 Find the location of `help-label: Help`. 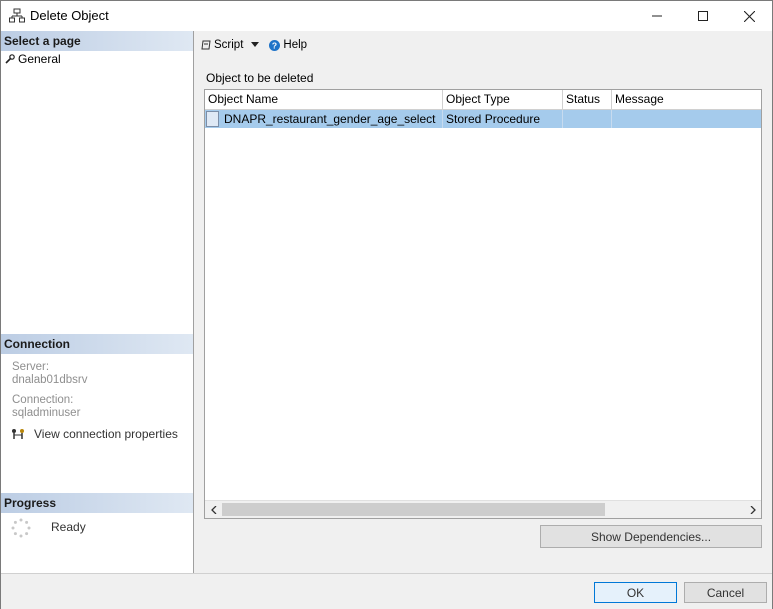

help-label: Help is located at coordinates (295, 45).